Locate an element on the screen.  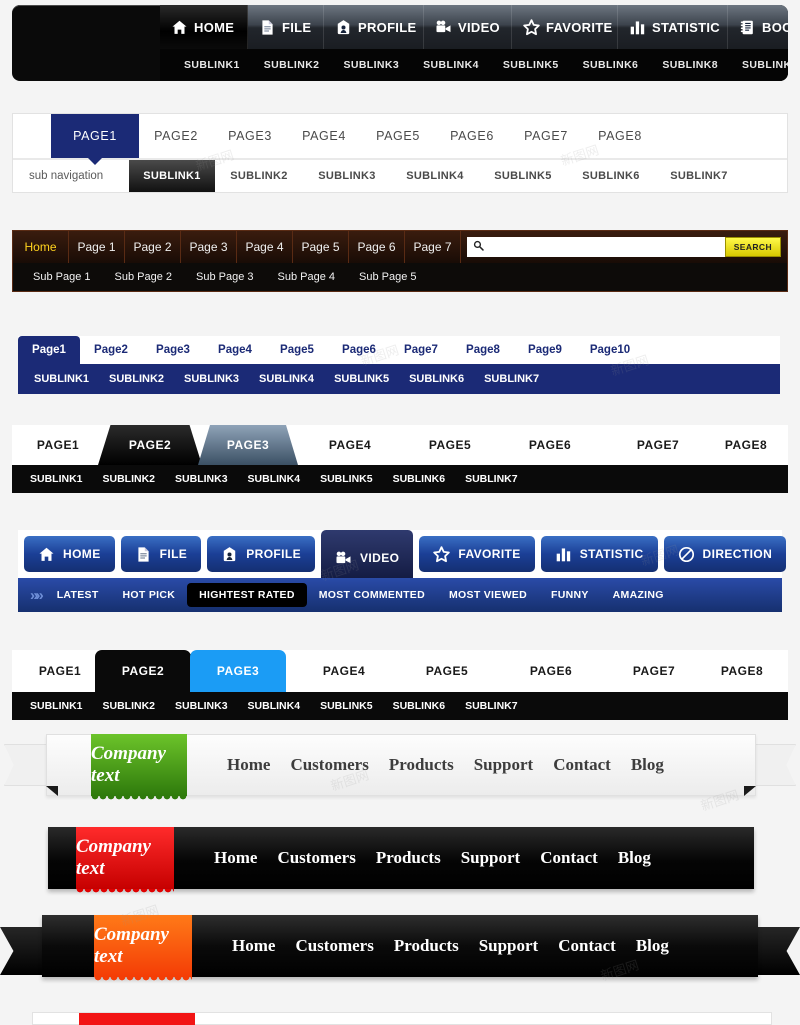
nav3-sublink-sub-page-3: Sub Page 3 is located at coordinates (225, 277).